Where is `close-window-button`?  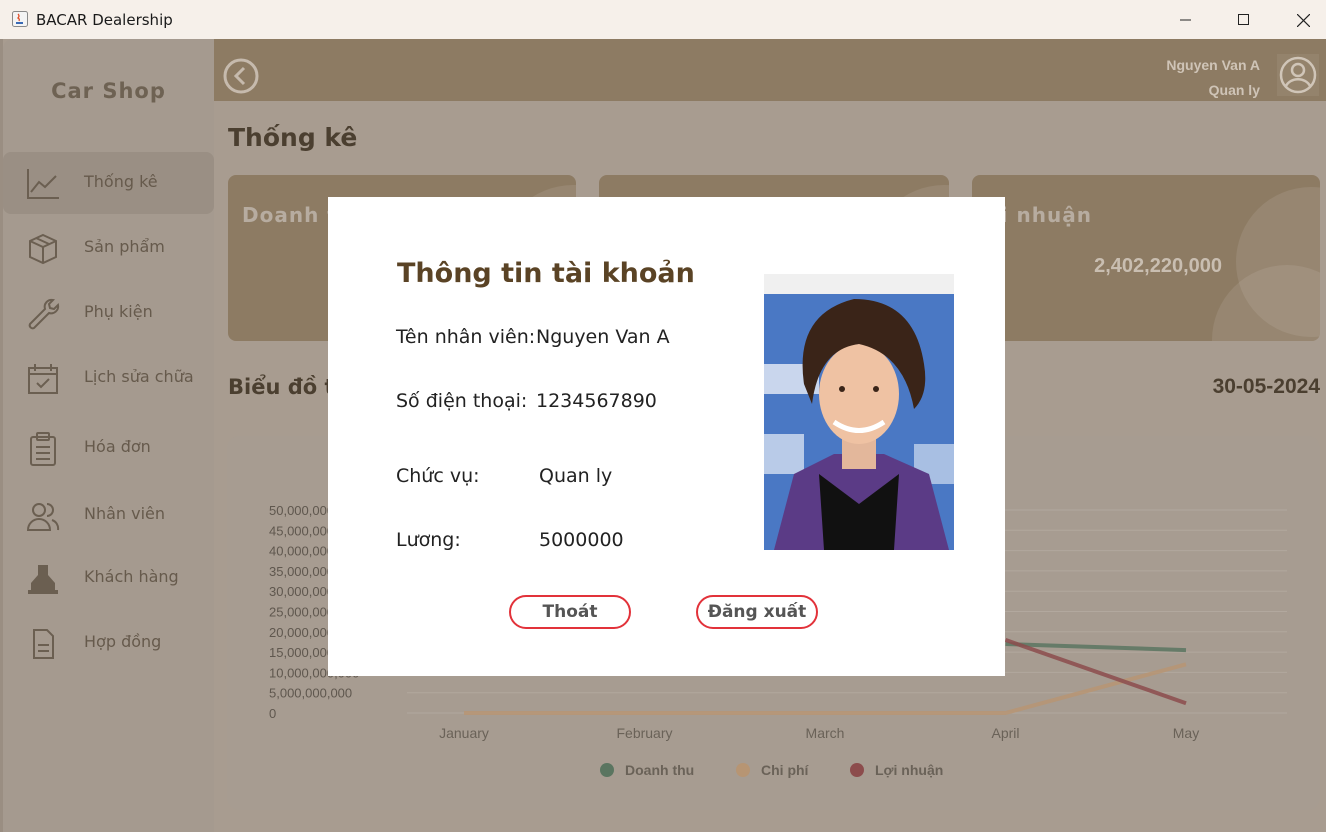
close-window-button is located at coordinates (1303, 20).